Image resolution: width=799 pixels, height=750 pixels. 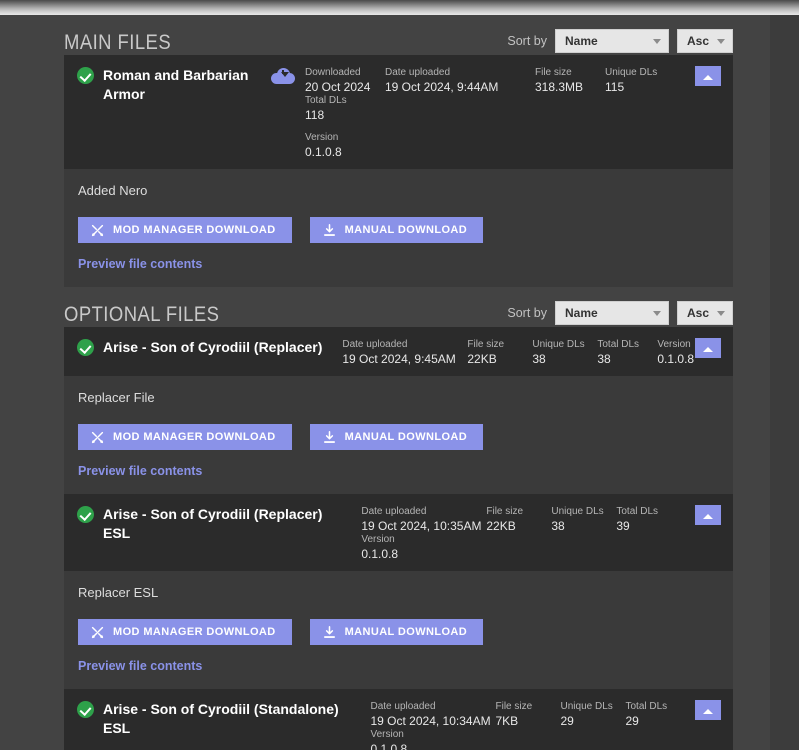 What do you see at coordinates (581, 313) in the screenshot?
I see `sort-field-value: Name` at bounding box center [581, 313].